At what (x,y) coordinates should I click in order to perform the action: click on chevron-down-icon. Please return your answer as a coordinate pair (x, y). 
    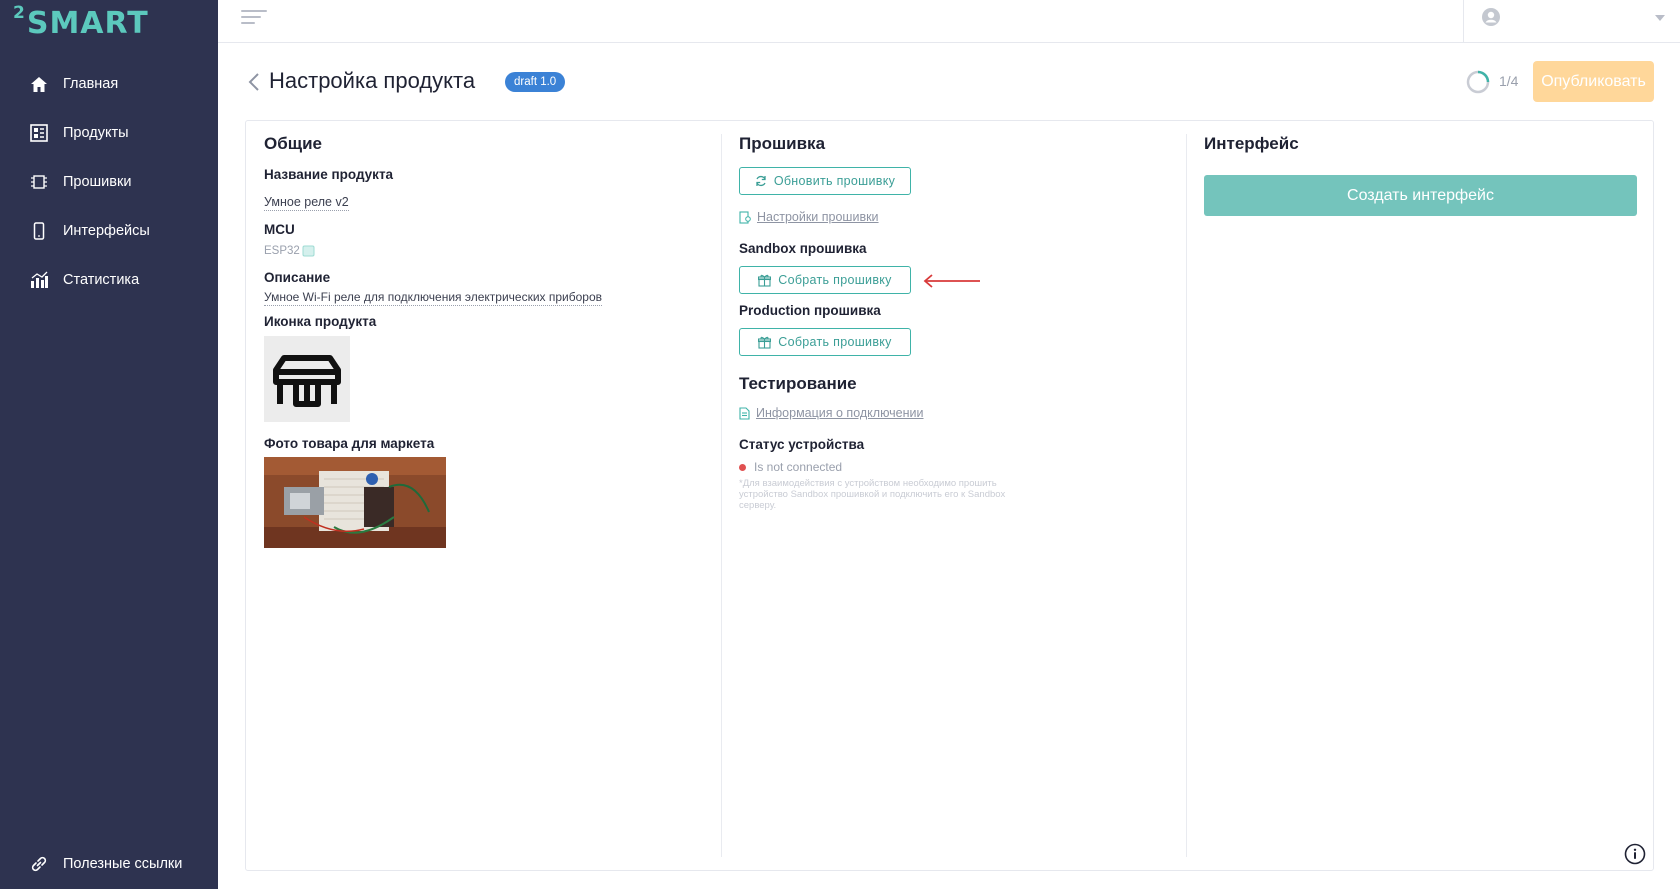
    Looking at the image, I should click on (1660, 18).